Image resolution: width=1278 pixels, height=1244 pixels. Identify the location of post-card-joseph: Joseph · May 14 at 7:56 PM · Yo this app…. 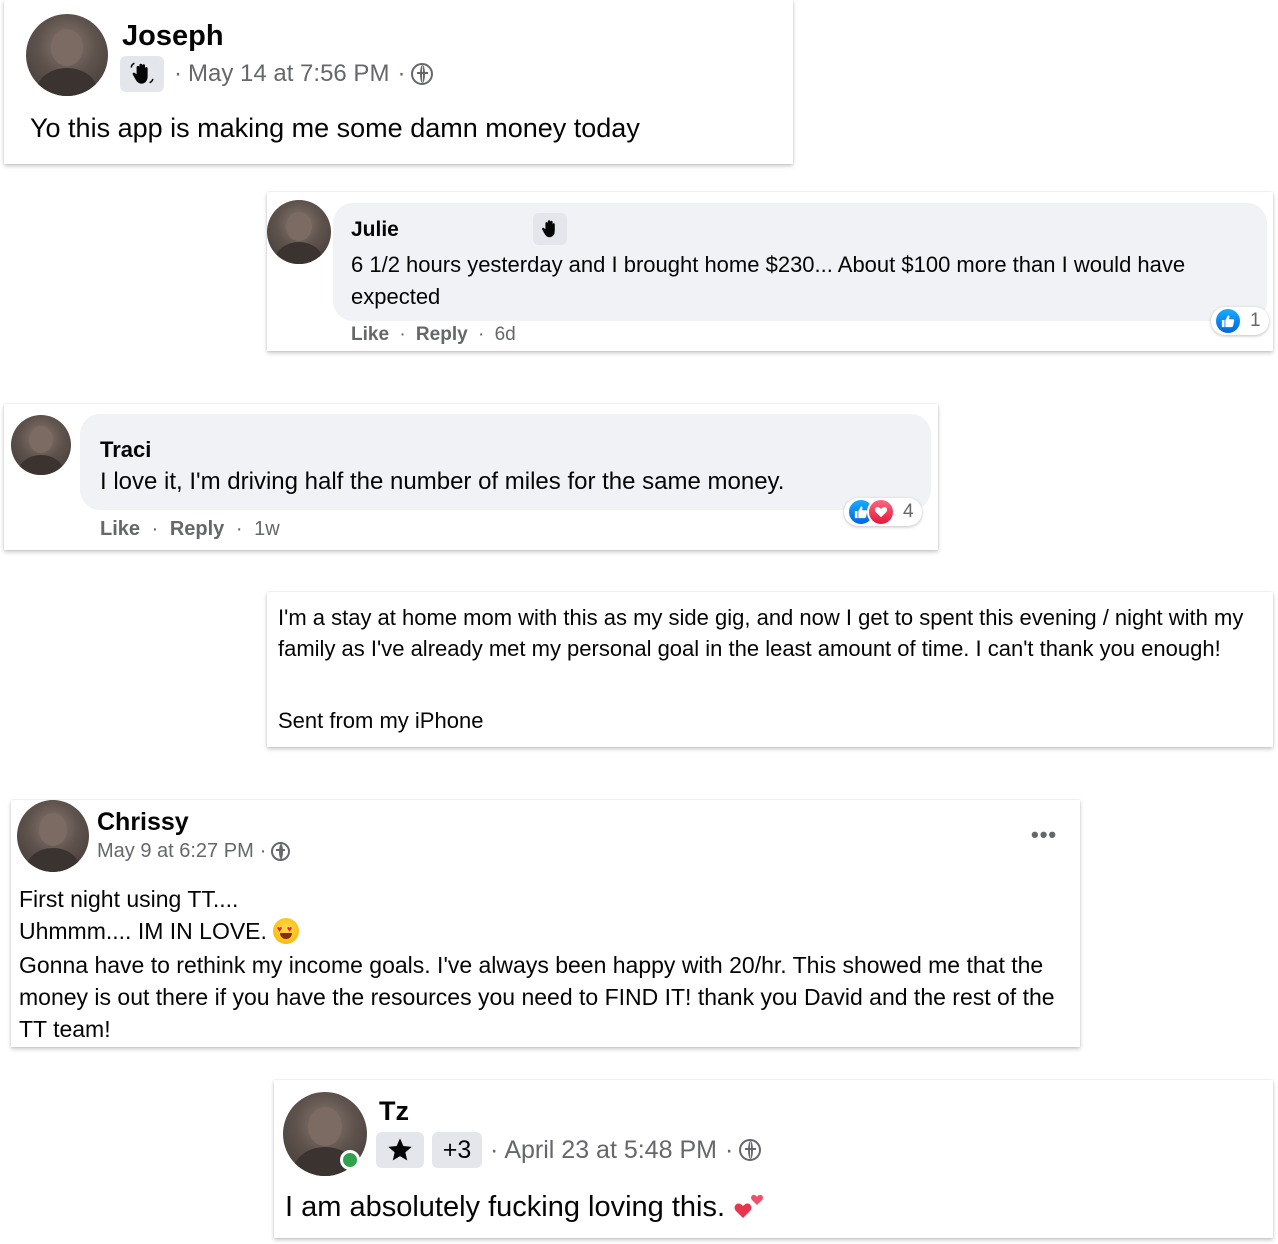
(398, 82).